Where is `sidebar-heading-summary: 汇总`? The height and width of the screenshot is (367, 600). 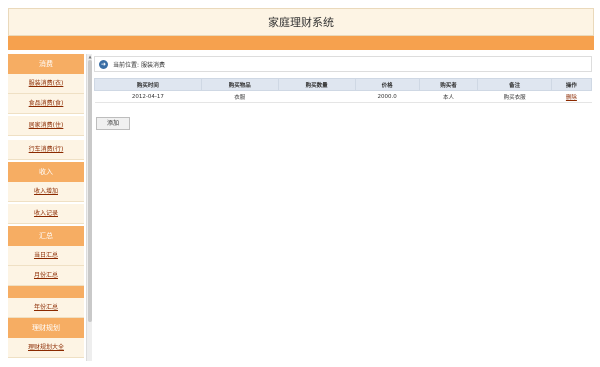 sidebar-heading-summary: 汇总 is located at coordinates (46, 236).